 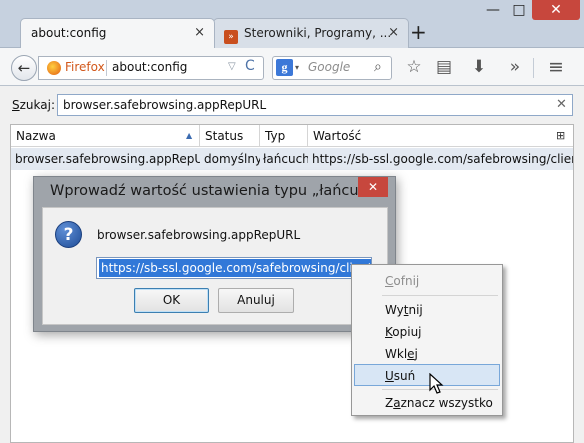 What do you see at coordinates (427, 354) in the screenshot?
I see `menu-item-paste: Wklej` at bounding box center [427, 354].